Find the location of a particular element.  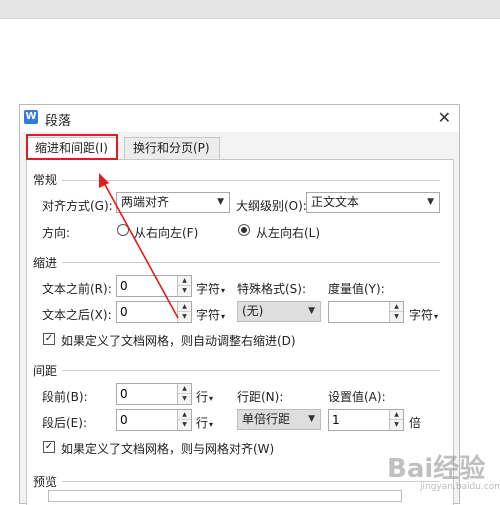

indent-before-unit: 字符 is located at coordinates (208, 289).